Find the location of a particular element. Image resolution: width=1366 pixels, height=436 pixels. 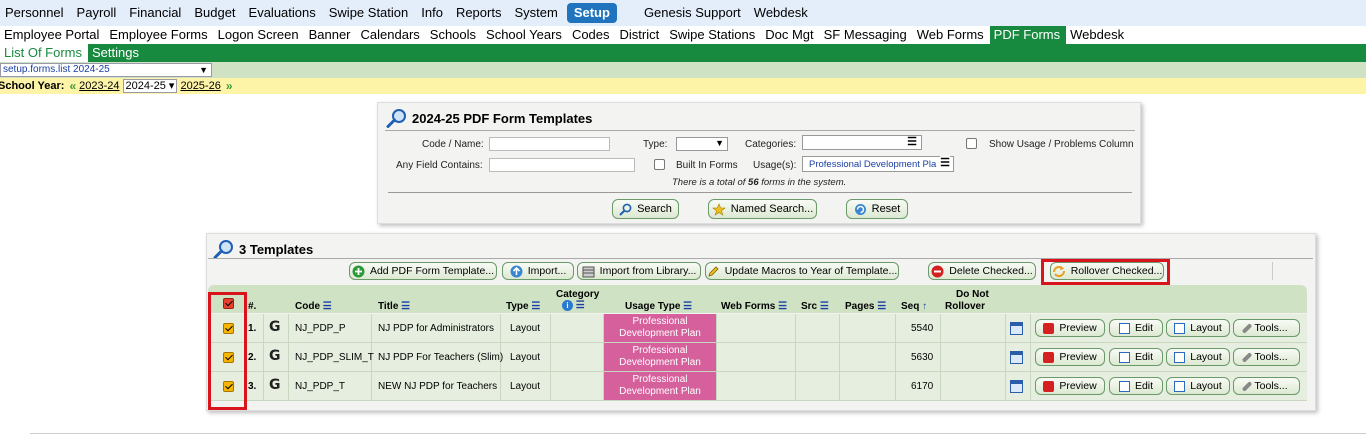

divider is located at coordinates (760, 192).